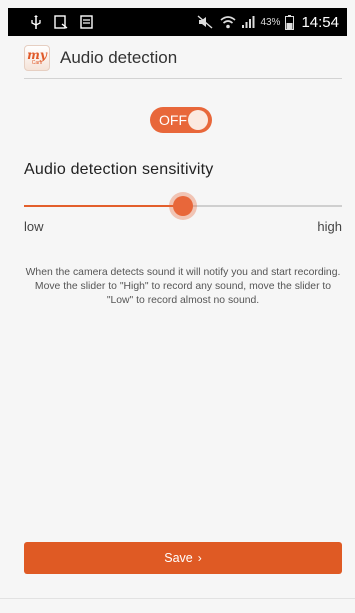  I want to click on audio-detection-toggle: OFF, so click(181, 120).